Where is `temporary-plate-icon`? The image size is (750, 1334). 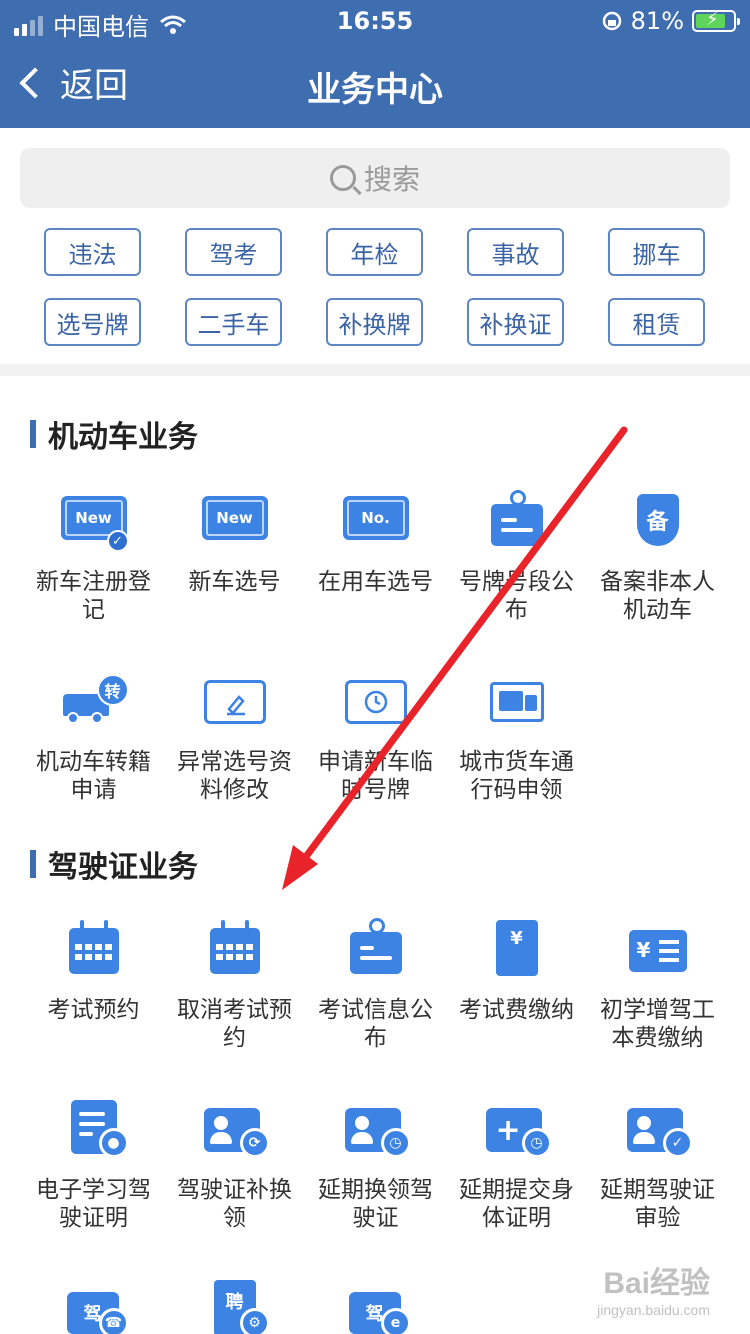
temporary-plate-icon is located at coordinates (376, 703).